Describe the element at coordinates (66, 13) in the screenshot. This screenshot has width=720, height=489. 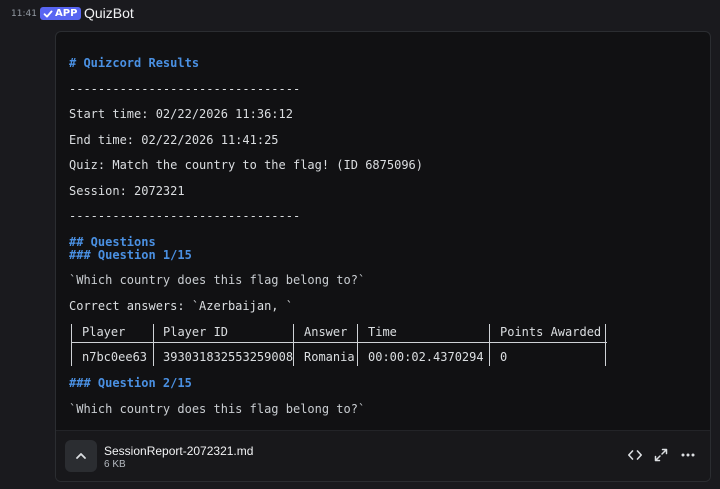
I see `app-badge-label: APP` at that location.